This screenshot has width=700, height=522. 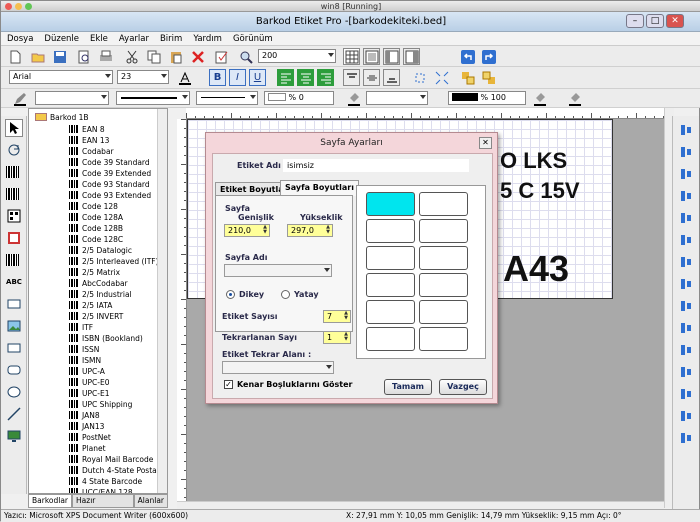 What do you see at coordinates (228, 384) in the screenshot?
I see `show-margins-checkbox: ✓` at bounding box center [228, 384].